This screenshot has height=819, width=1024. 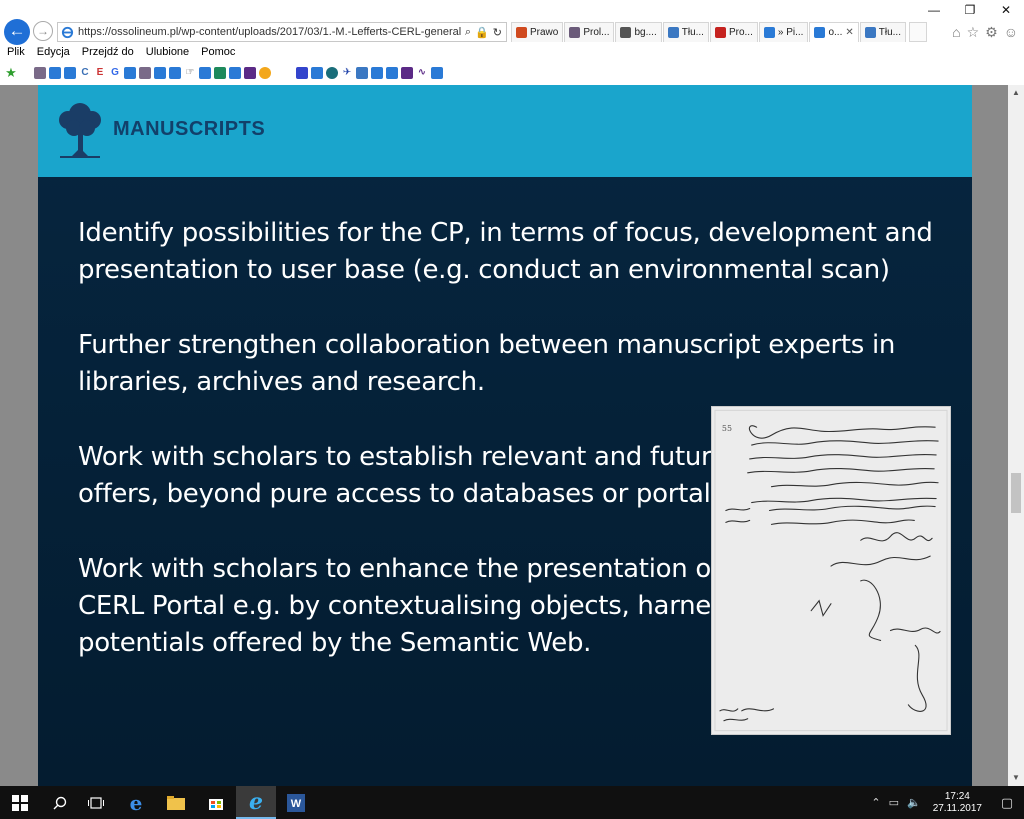 I want to click on menu-file: Plik, so click(x=16, y=53).